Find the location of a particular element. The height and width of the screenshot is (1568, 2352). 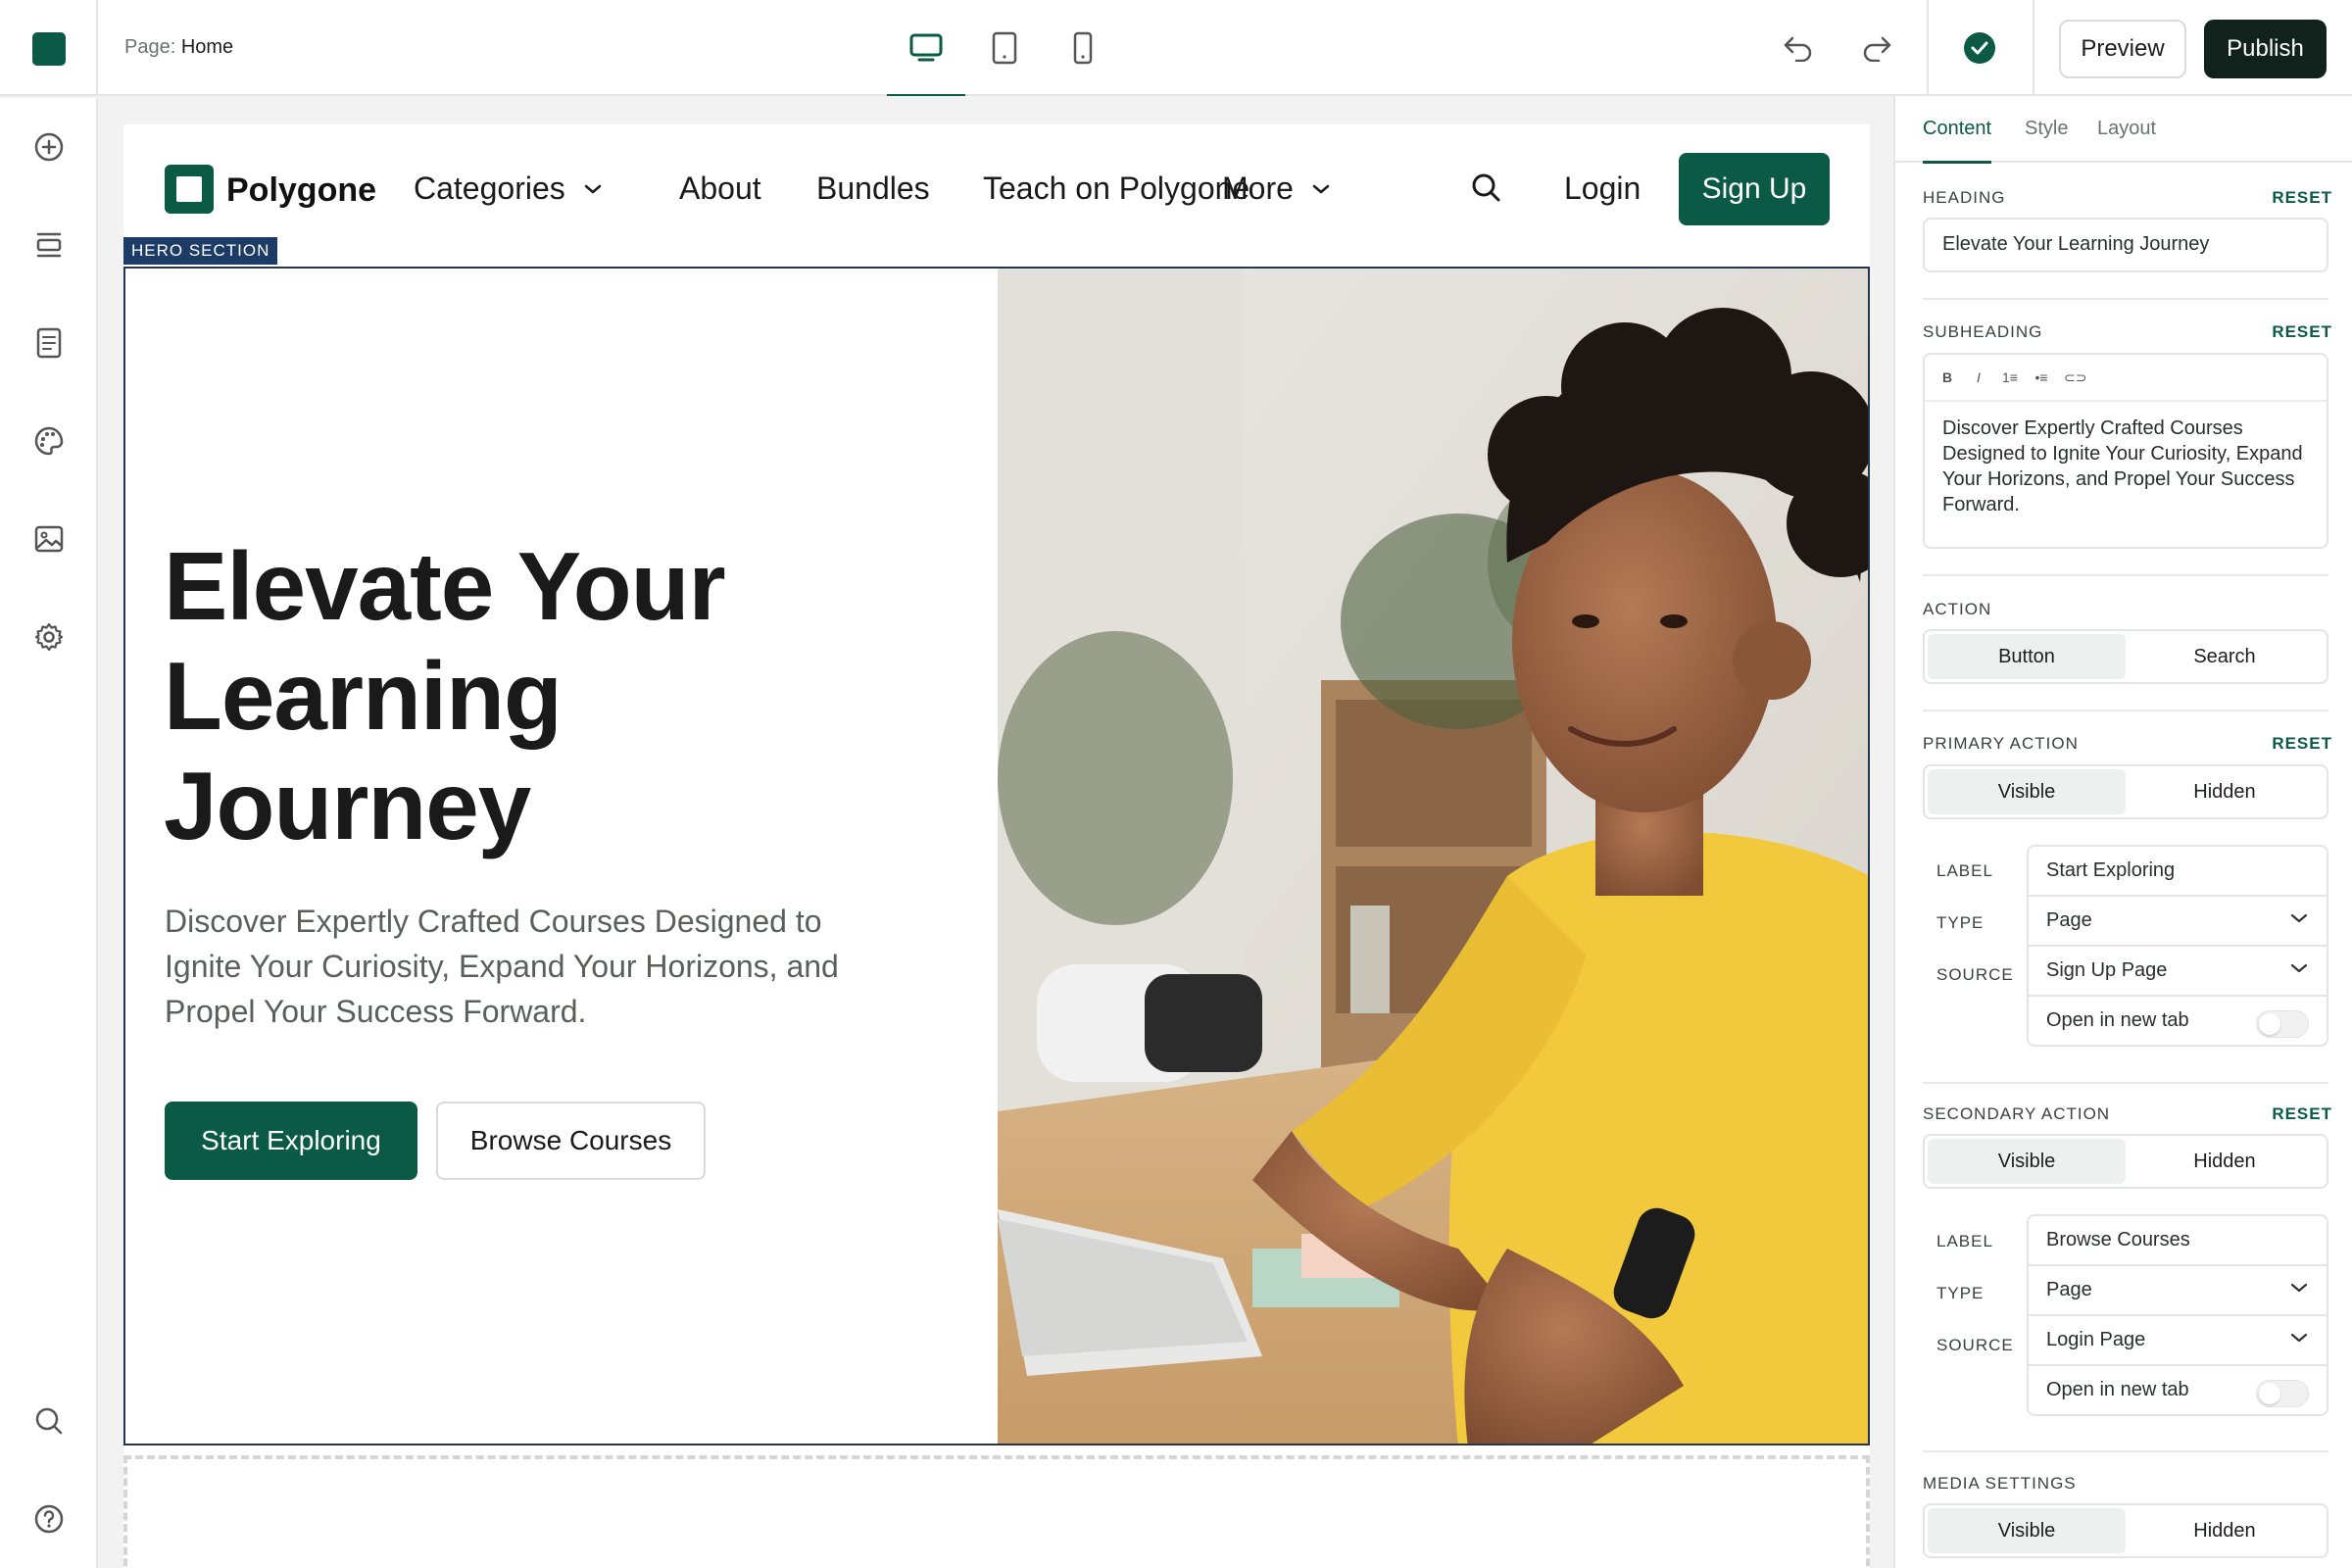

signup-button: Sign Up is located at coordinates (1754, 189).